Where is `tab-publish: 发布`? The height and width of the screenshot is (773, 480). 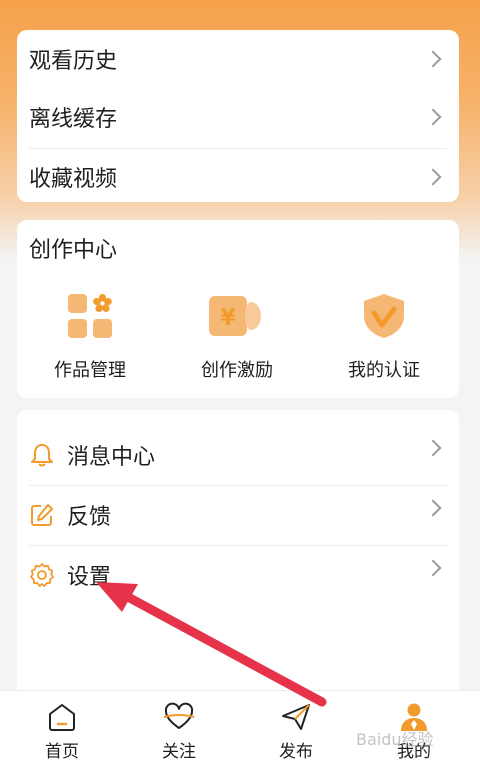 tab-publish: 发布 is located at coordinates (296, 731).